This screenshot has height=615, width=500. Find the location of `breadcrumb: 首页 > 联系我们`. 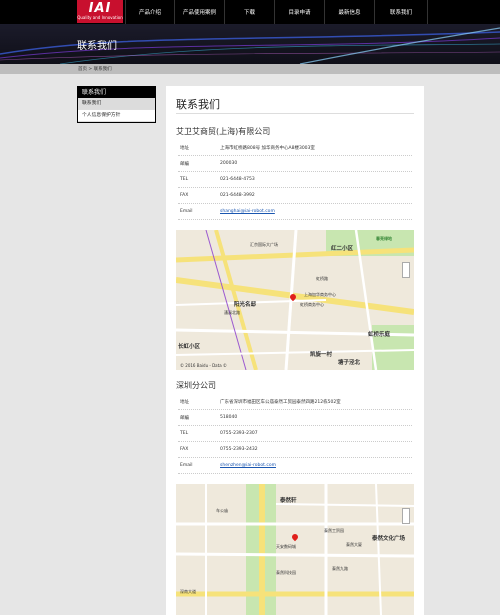

breadcrumb: 首页 > 联系我们 is located at coordinates (250, 69).